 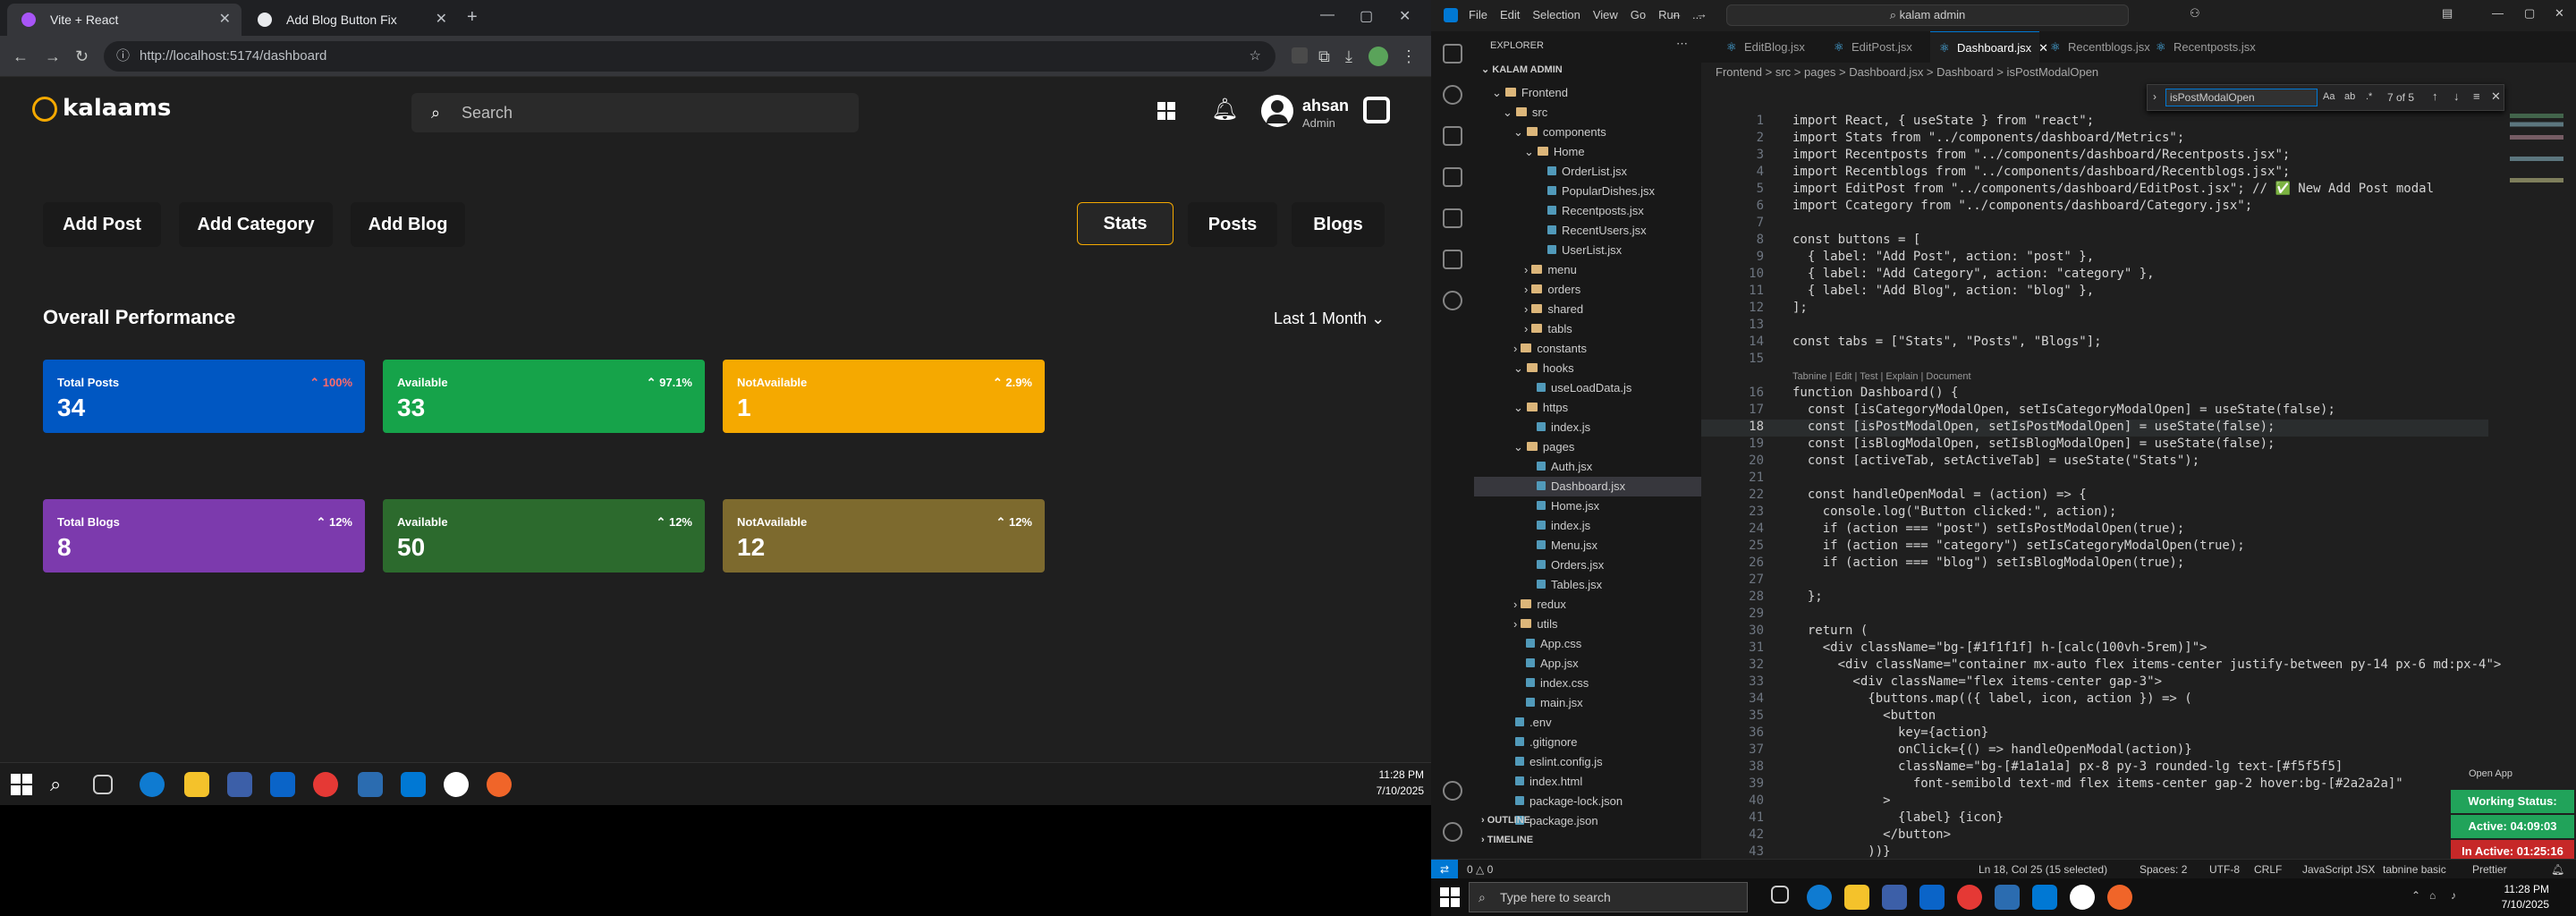 What do you see at coordinates (2095, 47) in the screenshot?
I see `editor-tab: ⚛︎ Recentblogs.jsx` at bounding box center [2095, 47].